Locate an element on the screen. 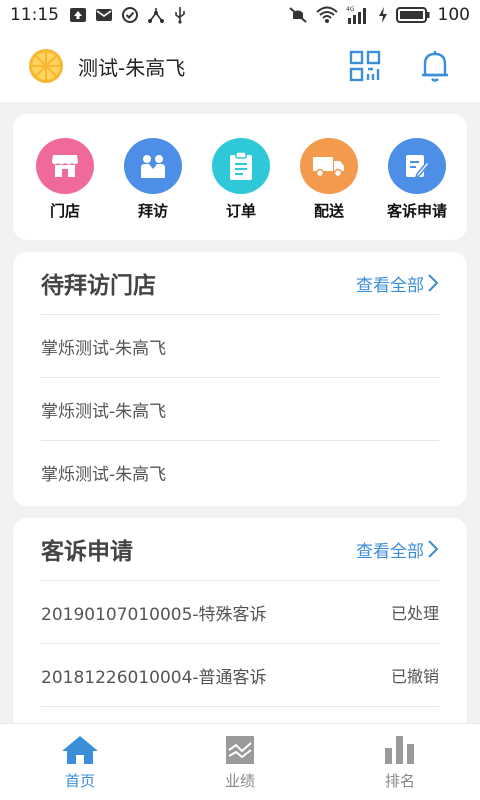  list-item: 20190107010005-特殊客诉 已处理 is located at coordinates (240, 612).